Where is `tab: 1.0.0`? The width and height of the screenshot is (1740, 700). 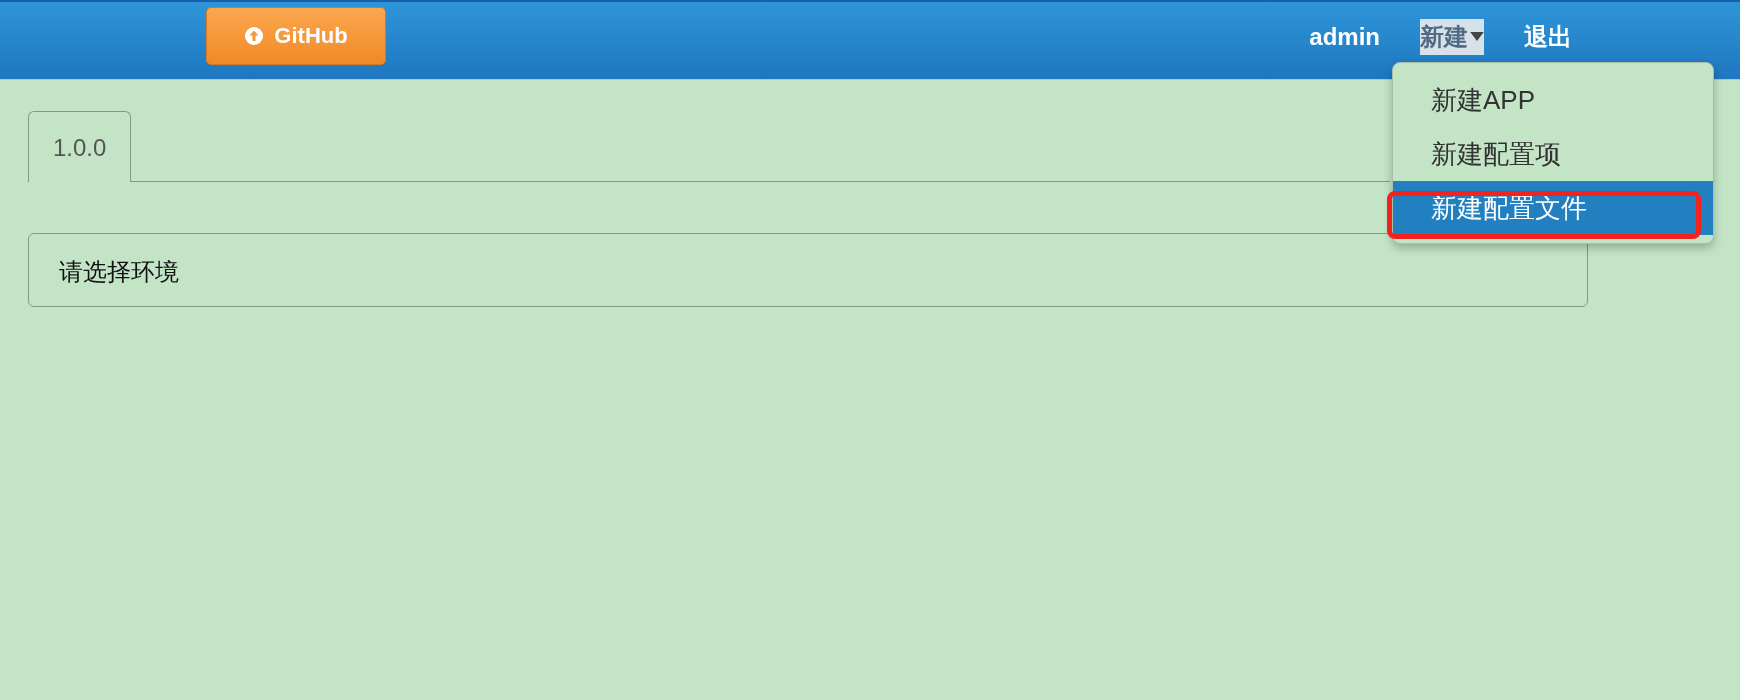
tab: 1.0.0 is located at coordinates (80, 146).